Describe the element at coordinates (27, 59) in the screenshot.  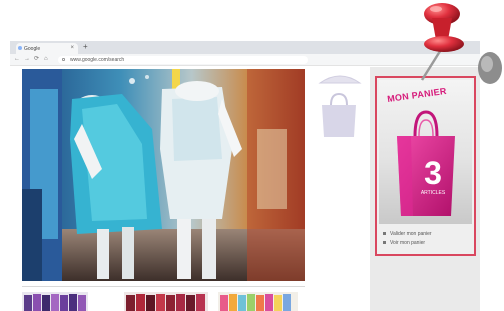
I see `forward-button: →` at that location.